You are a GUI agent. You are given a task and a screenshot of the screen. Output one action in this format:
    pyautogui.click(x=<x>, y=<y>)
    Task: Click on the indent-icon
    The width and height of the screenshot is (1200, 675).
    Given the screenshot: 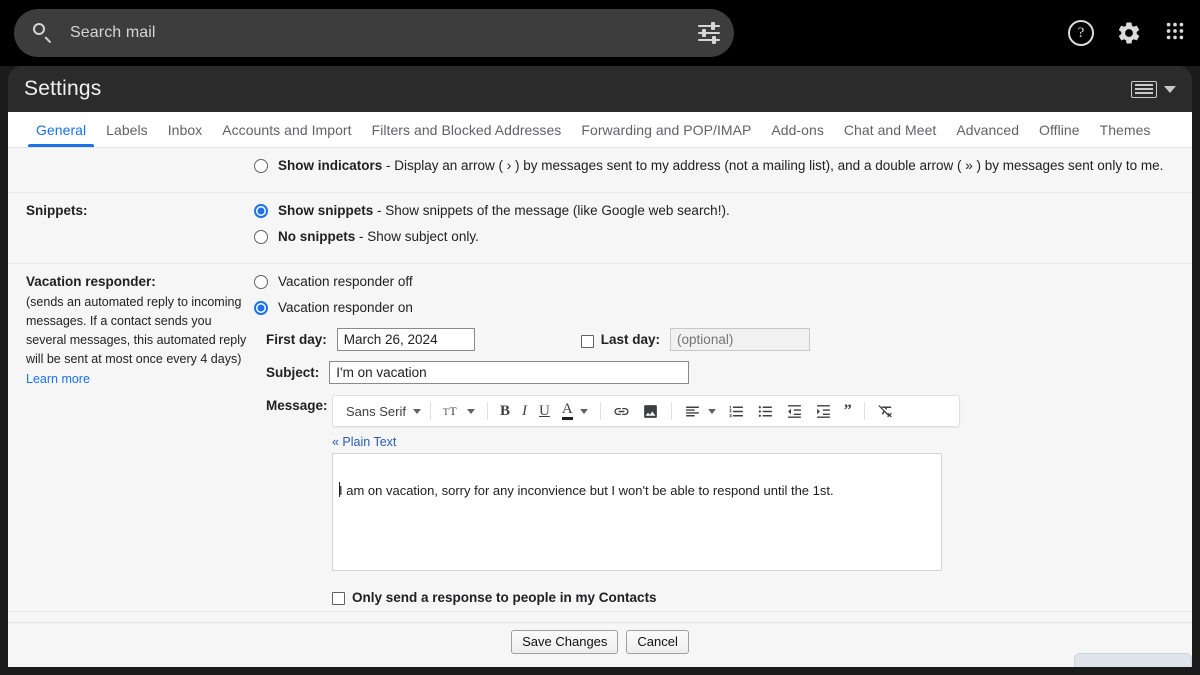 What is the action you would take?
    pyautogui.click(x=823, y=411)
    